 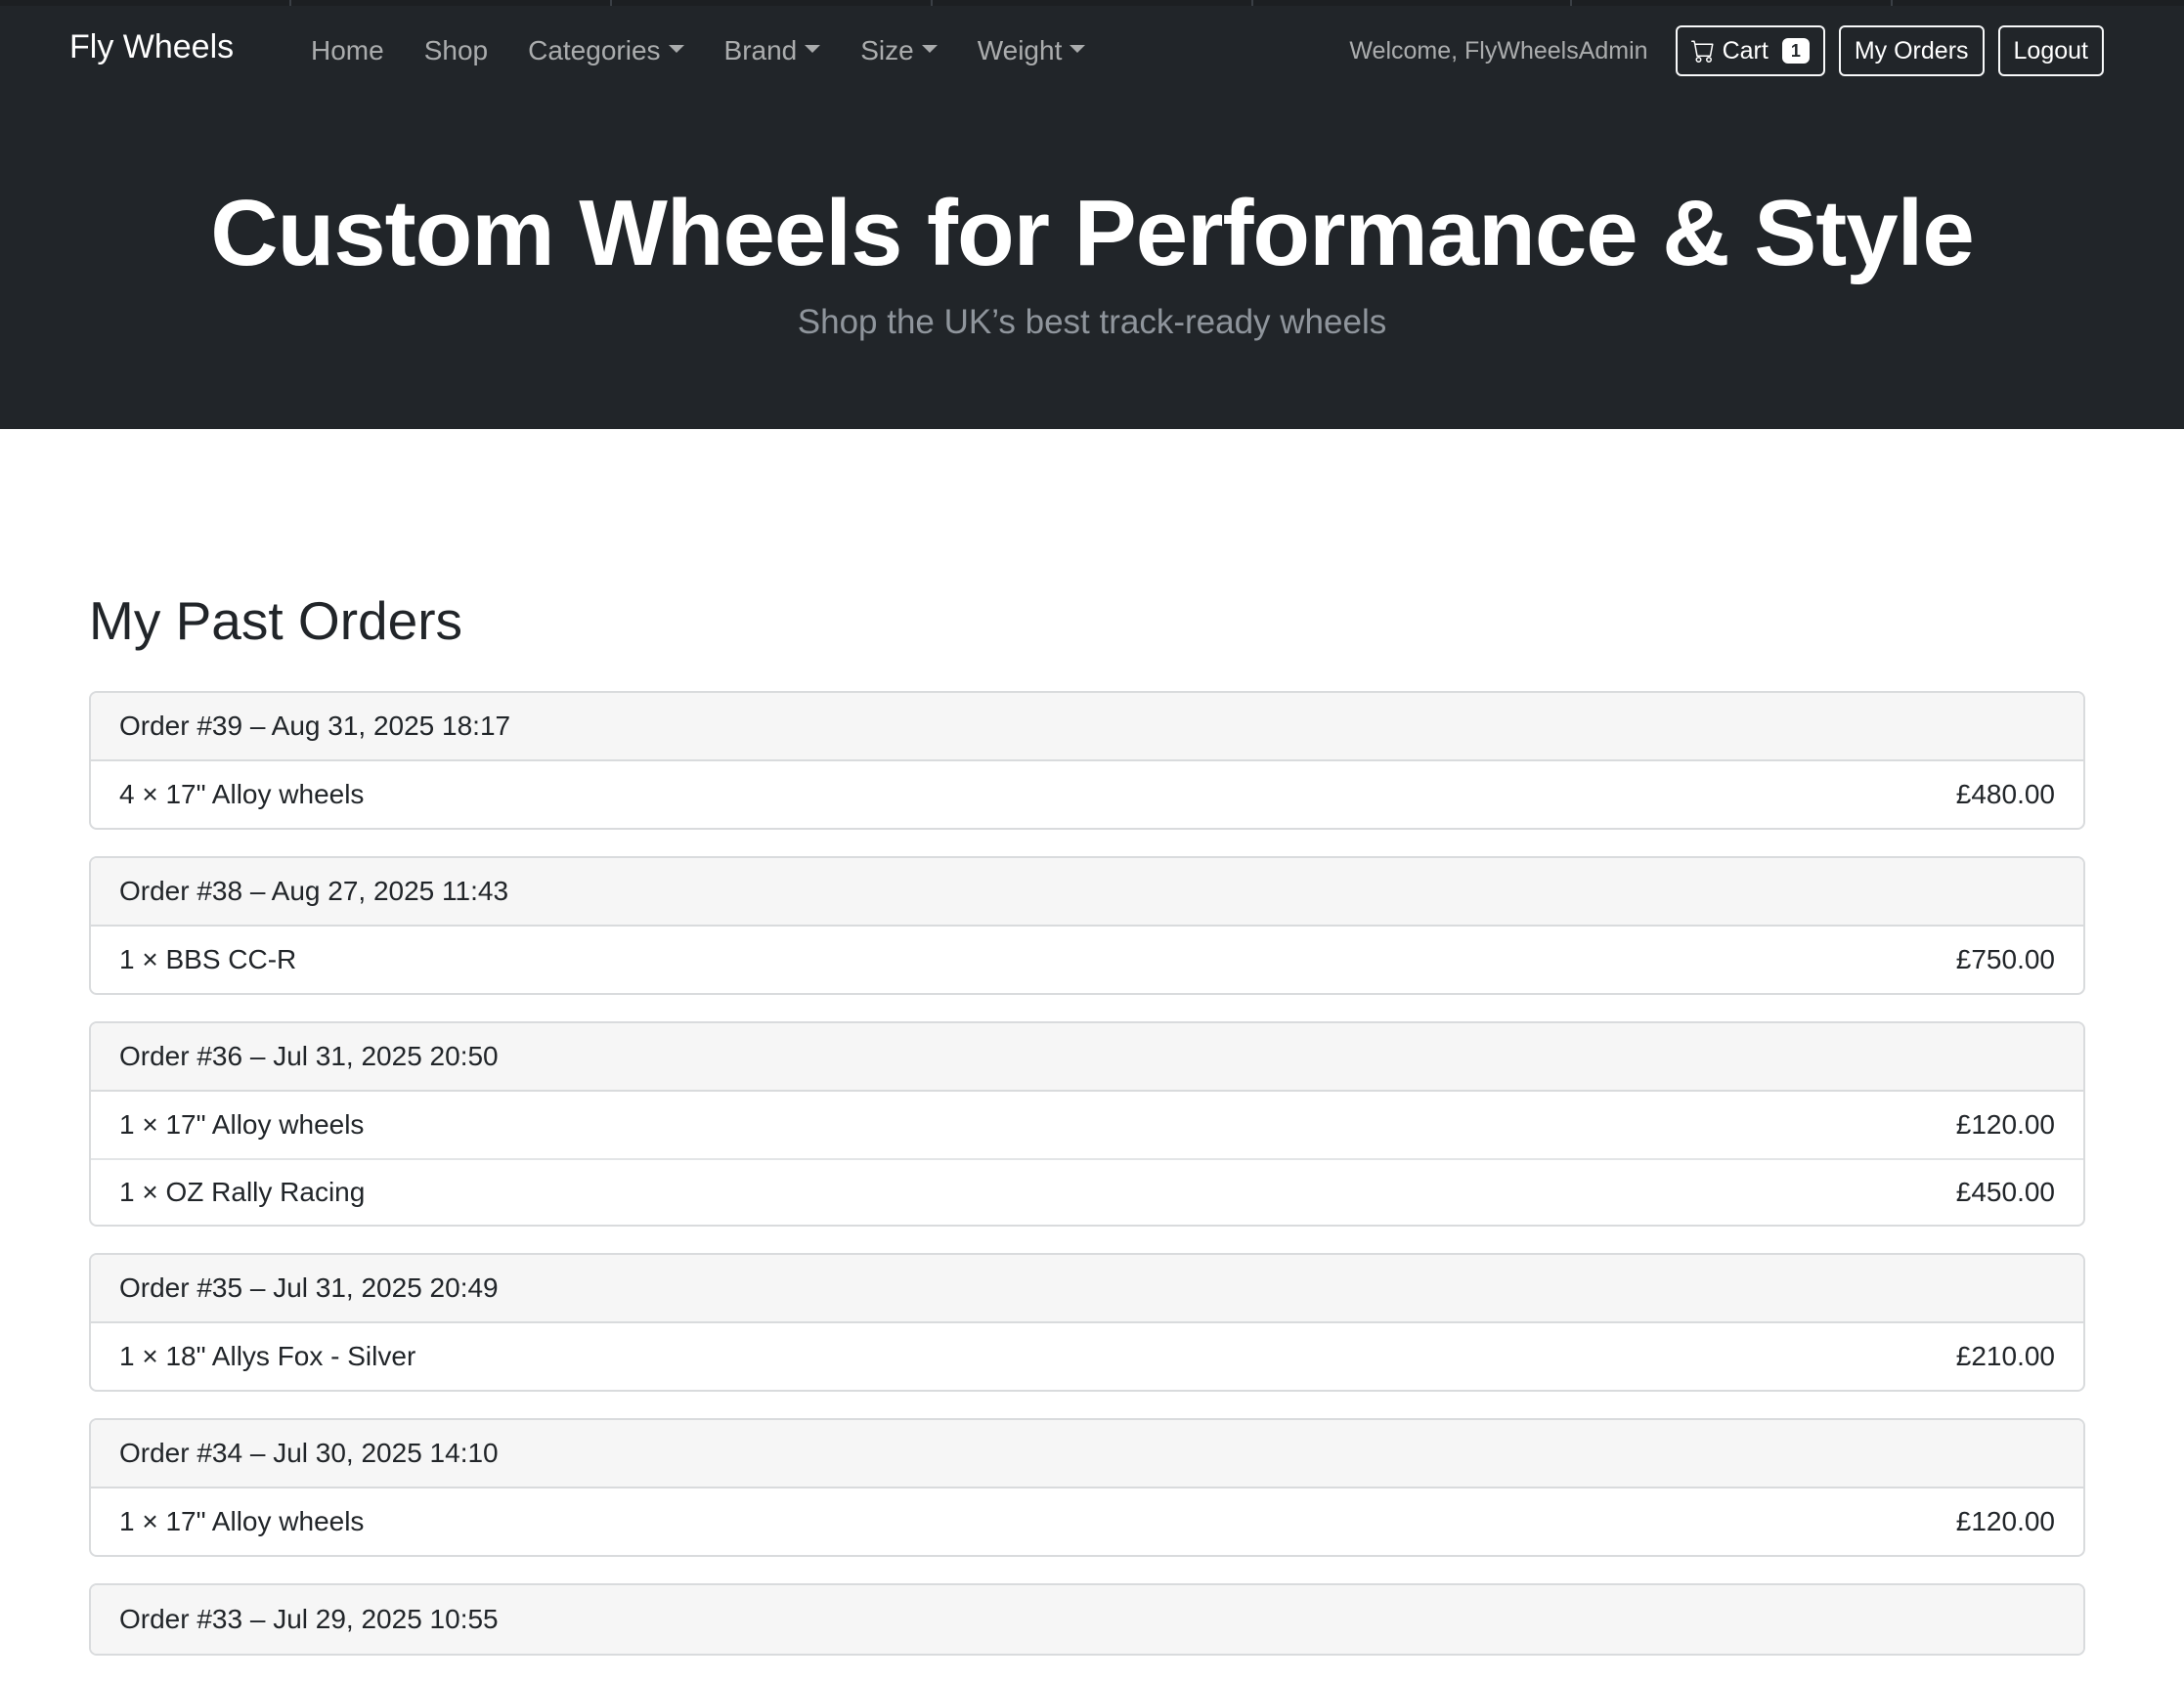 What do you see at coordinates (1702, 51) in the screenshot?
I see `cart-icon` at bounding box center [1702, 51].